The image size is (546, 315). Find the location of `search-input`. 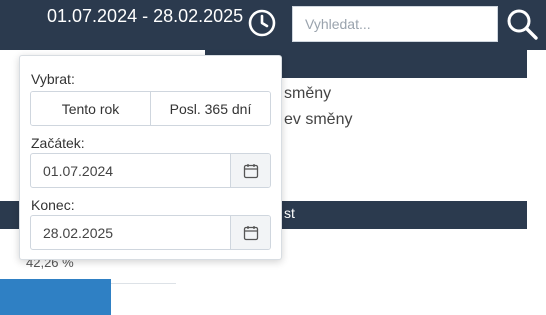

search-input is located at coordinates (395, 24).